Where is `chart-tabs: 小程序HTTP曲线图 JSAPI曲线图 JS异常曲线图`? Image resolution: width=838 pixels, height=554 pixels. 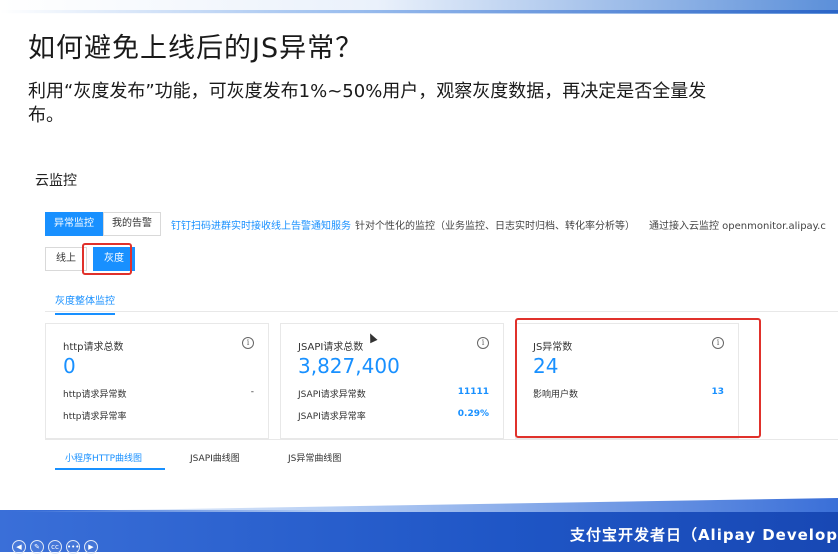
chart-tabs: 小程序HTTP曲线图 JSAPI曲线图 JS异常曲线图 is located at coordinates (441, 455).